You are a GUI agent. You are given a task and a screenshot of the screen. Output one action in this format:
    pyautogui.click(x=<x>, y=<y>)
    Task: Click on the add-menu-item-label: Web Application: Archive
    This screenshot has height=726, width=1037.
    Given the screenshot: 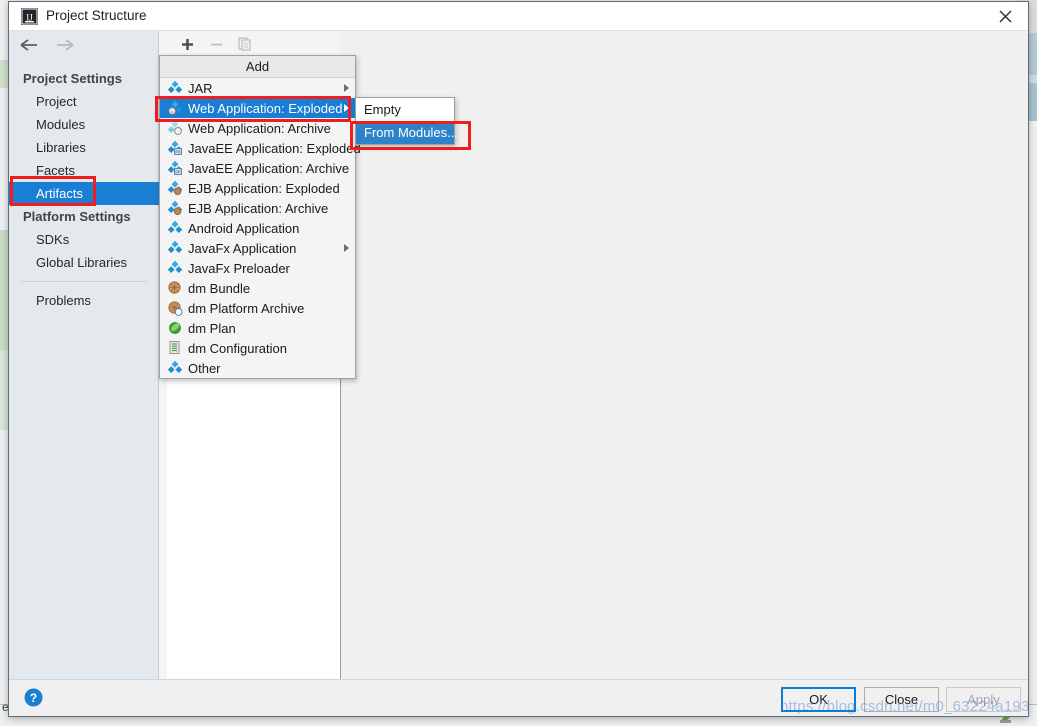 What is the action you would take?
    pyautogui.click(x=259, y=128)
    